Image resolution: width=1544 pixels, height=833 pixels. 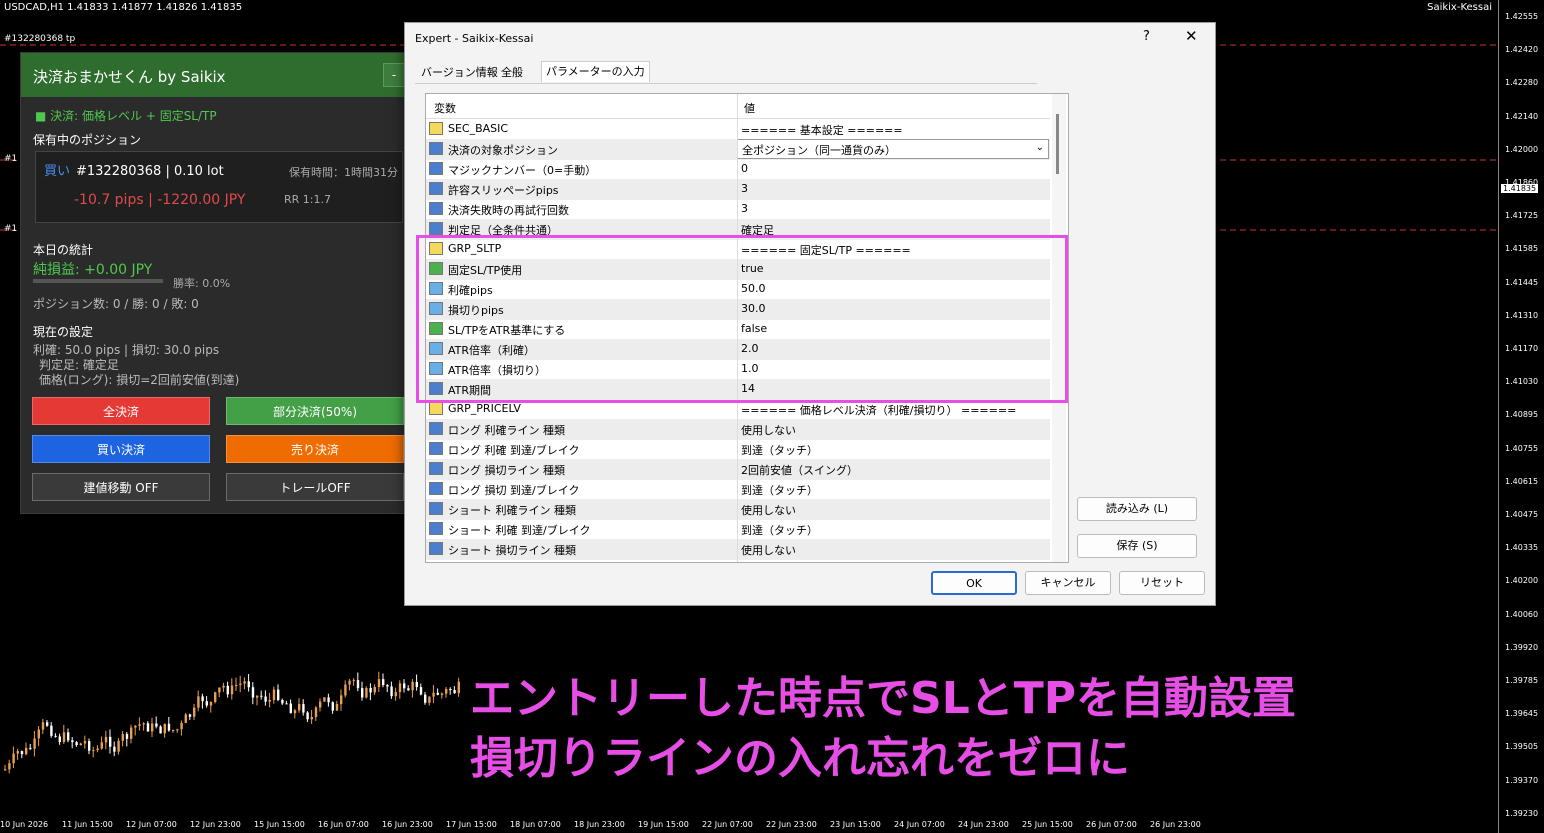 I want to click on breakeven-toggle-button: 建値移動 OFF, so click(x=121, y=487).